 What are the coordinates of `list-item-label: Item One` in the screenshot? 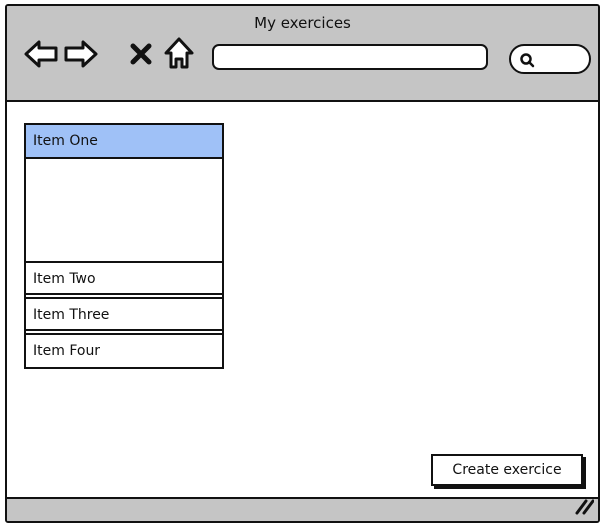 It's located at (65, 141).